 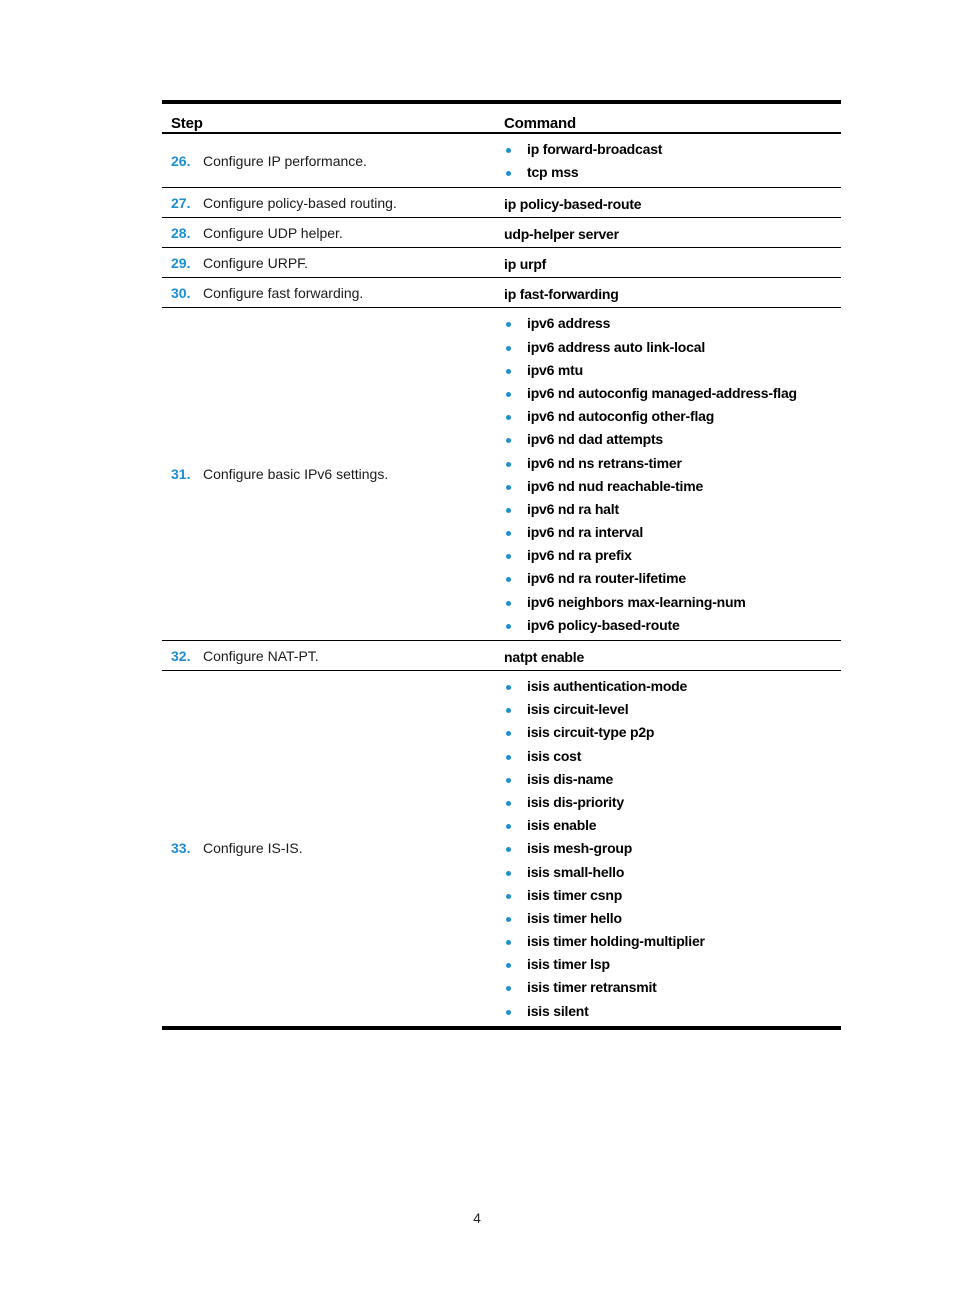 I want to click on command-text: ipv6 nd ns retrans-timer, so click(x=604, y=462).